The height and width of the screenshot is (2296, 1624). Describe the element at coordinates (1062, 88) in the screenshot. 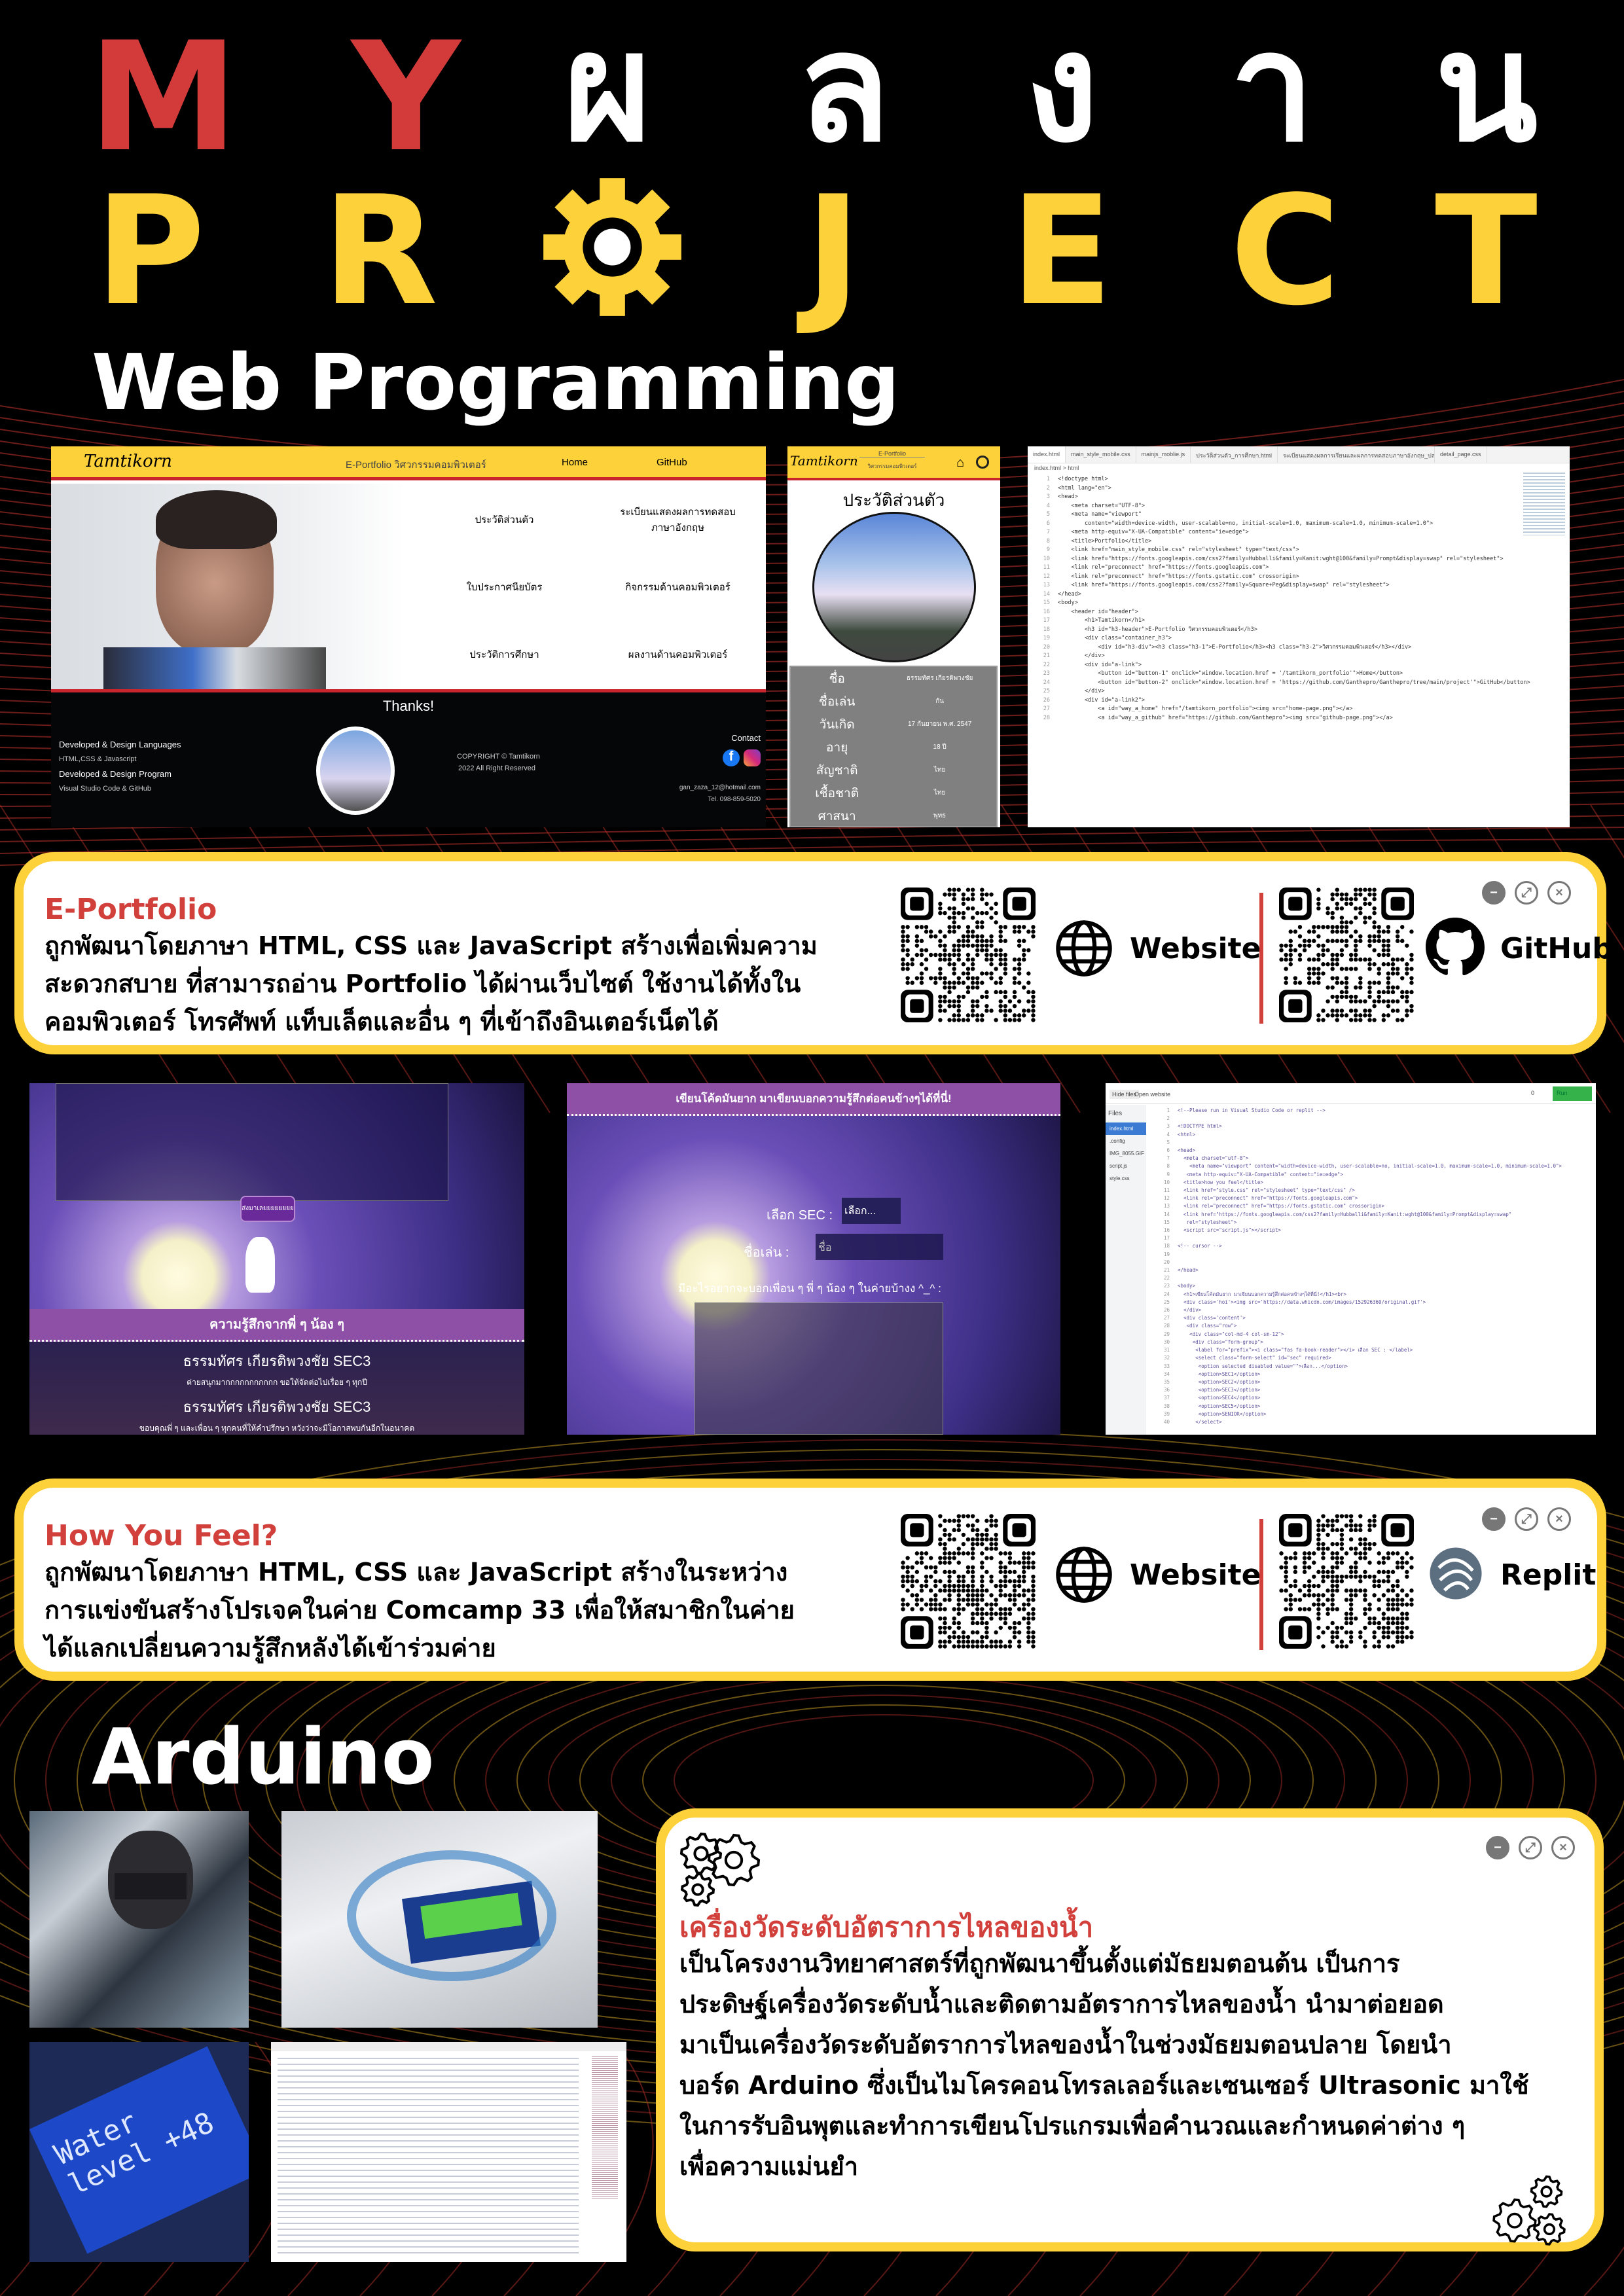

I see `title-letter: ง` at that location.